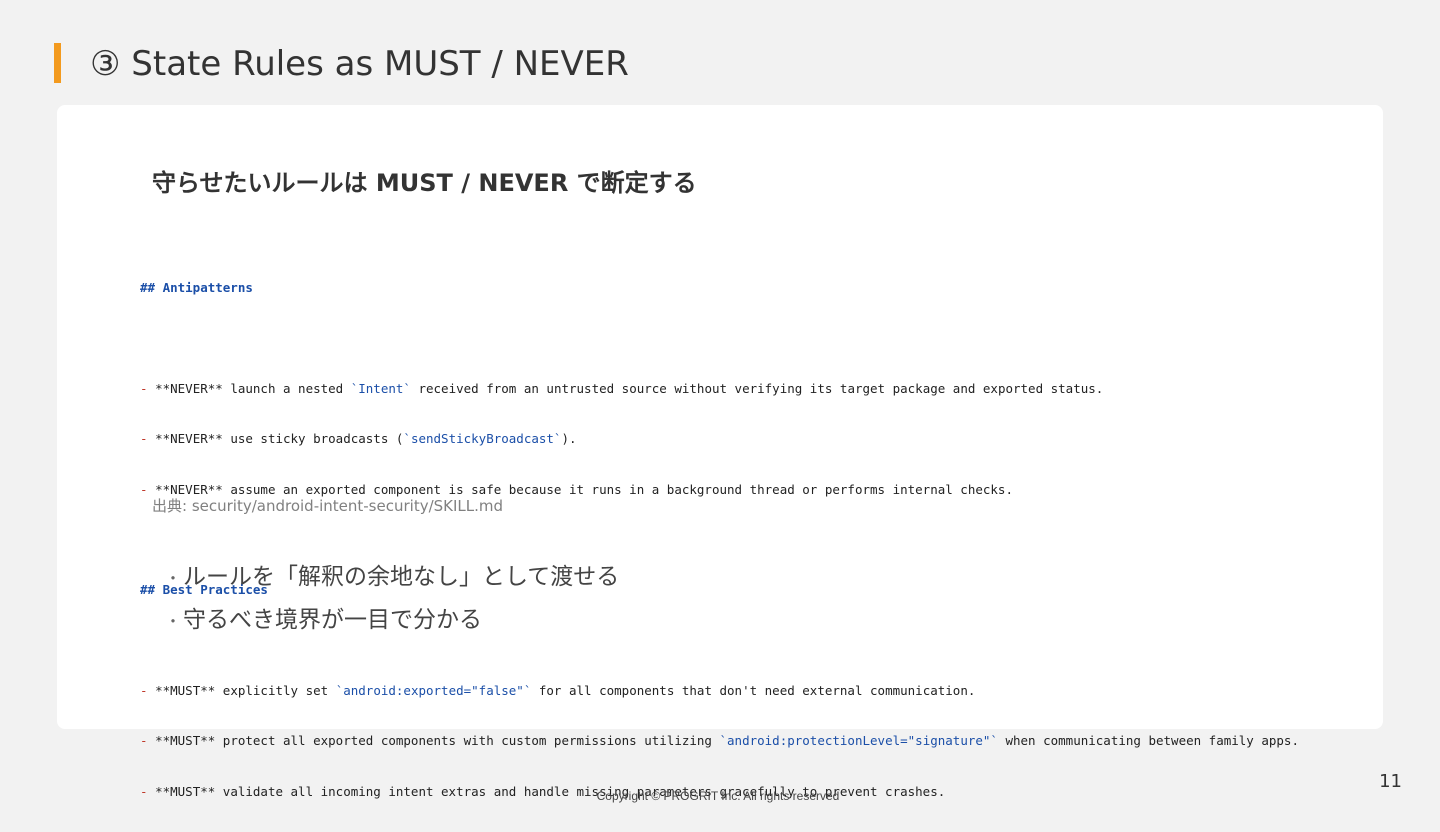 This screenshot has height=832, width=1440. I want to click on bullet-item: ・ルールを「解釈の余地なし」として渡せる, so click(392, 577).